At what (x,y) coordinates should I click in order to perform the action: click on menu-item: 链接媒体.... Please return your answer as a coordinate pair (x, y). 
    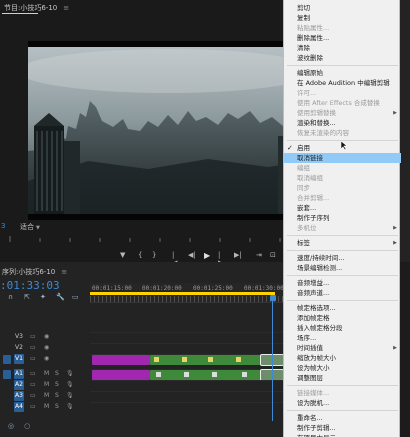
    Looking at the image, I should click on (342, 393).